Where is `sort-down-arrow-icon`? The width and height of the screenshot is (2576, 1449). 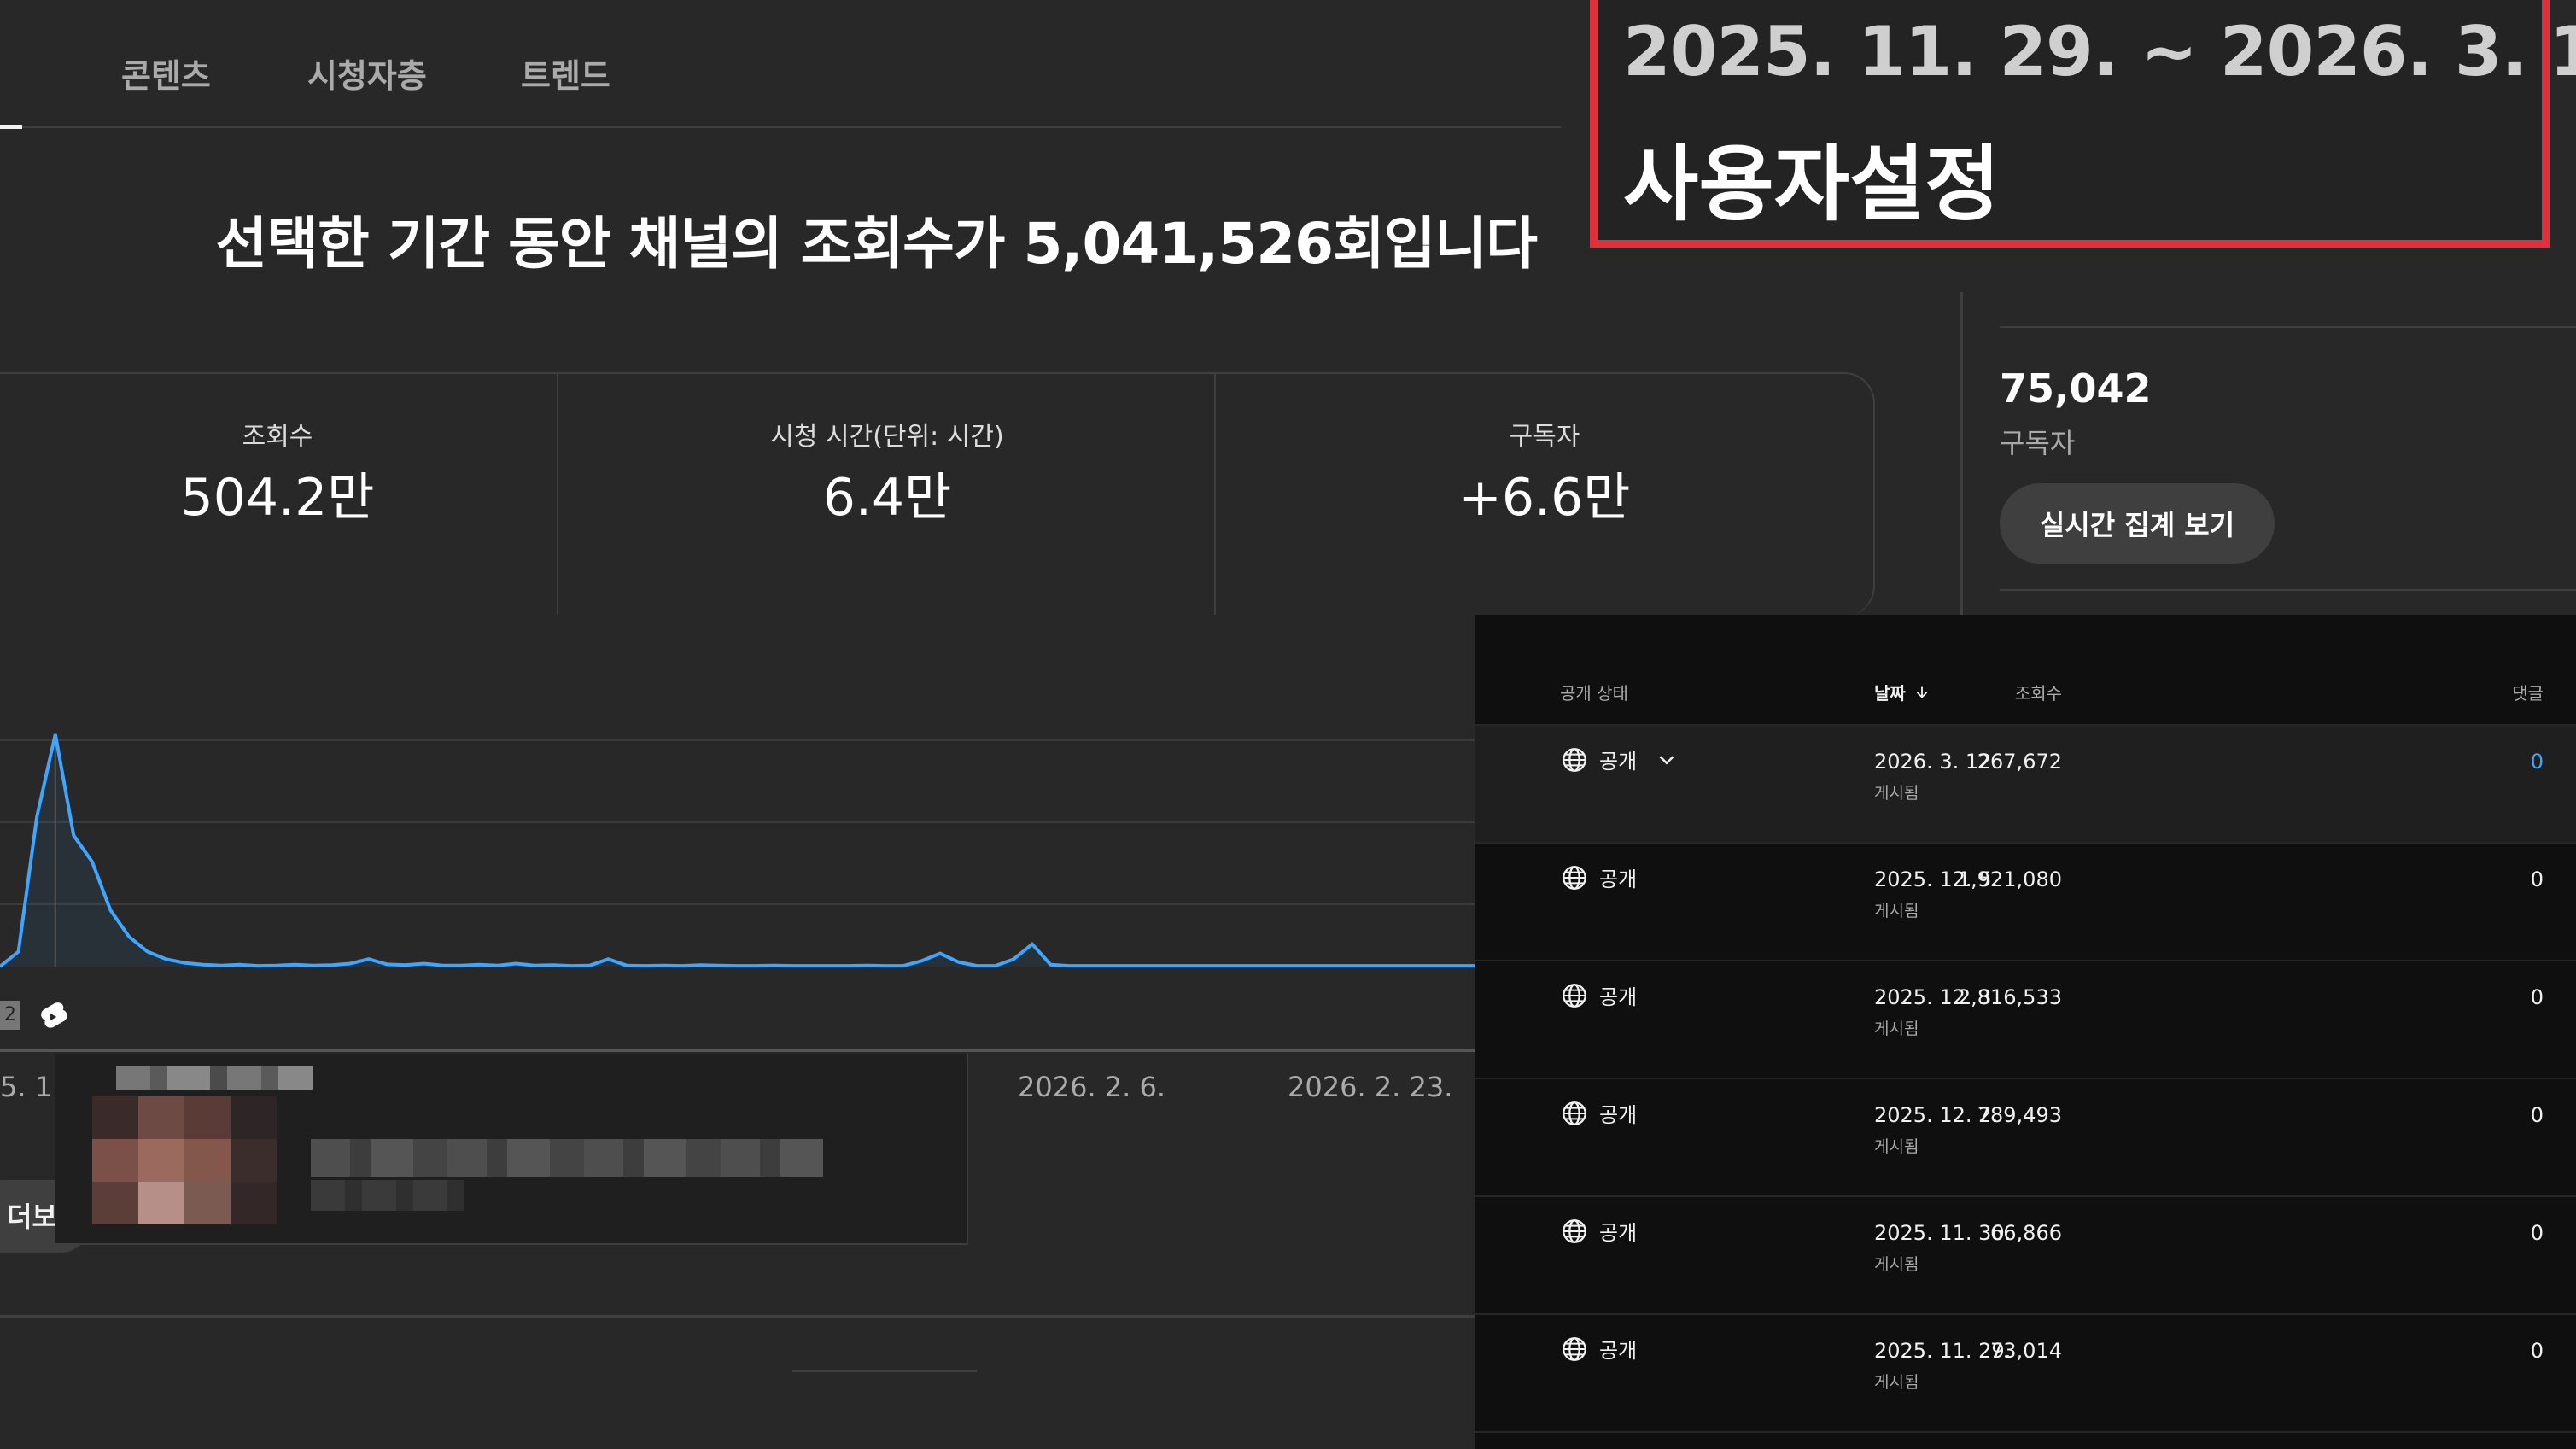
sort-down-arrow-icon is located at coordinates (1921, 692).